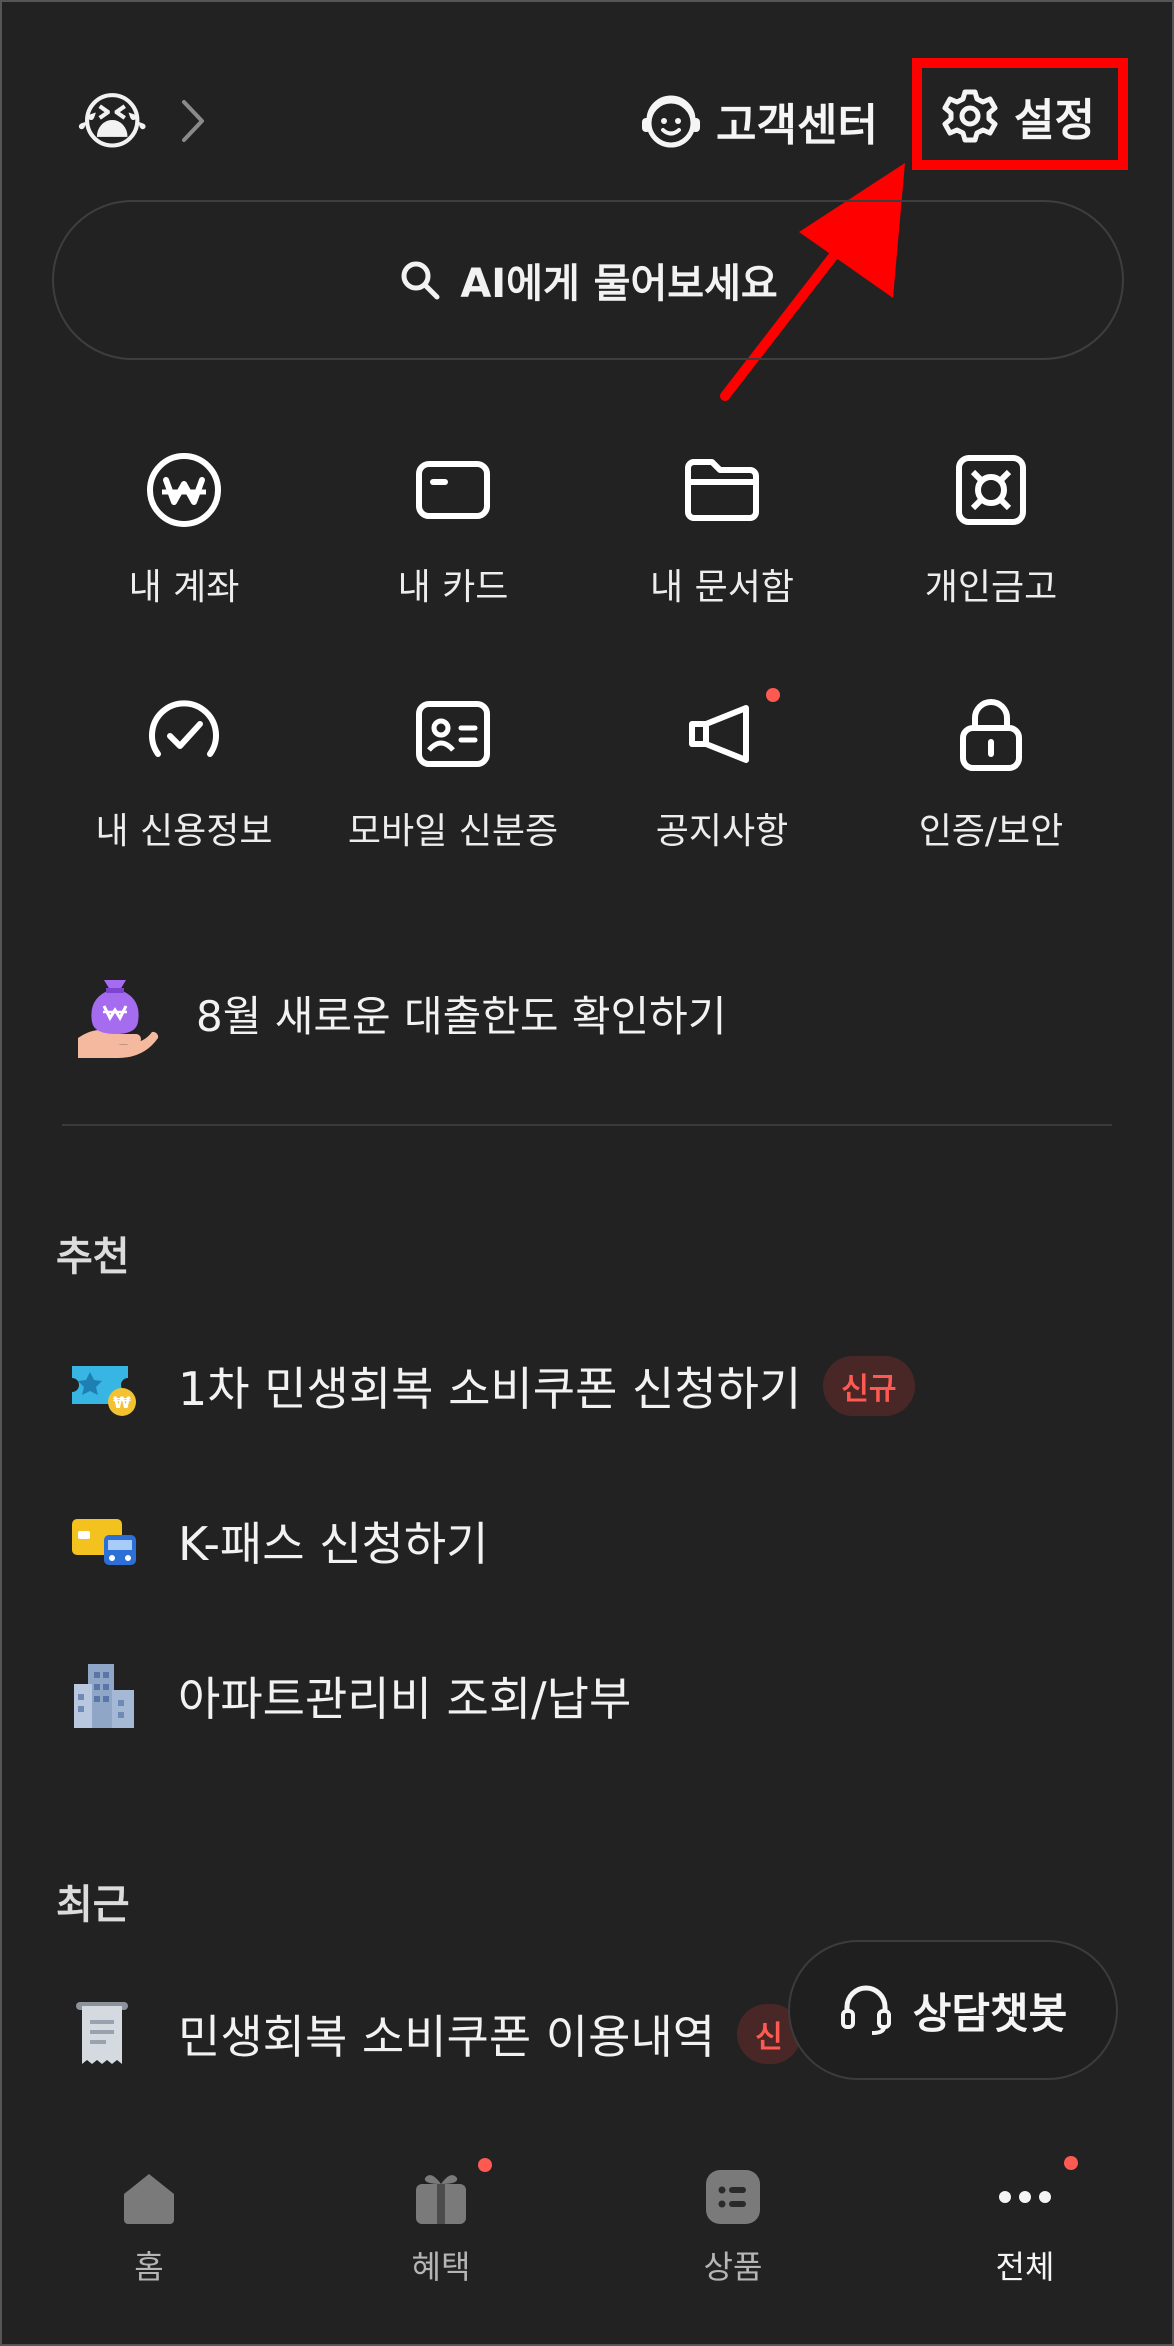 The width and height of the screenshot is (1174, 2346). I want to click on megaphone-icon, so click(719, 734).